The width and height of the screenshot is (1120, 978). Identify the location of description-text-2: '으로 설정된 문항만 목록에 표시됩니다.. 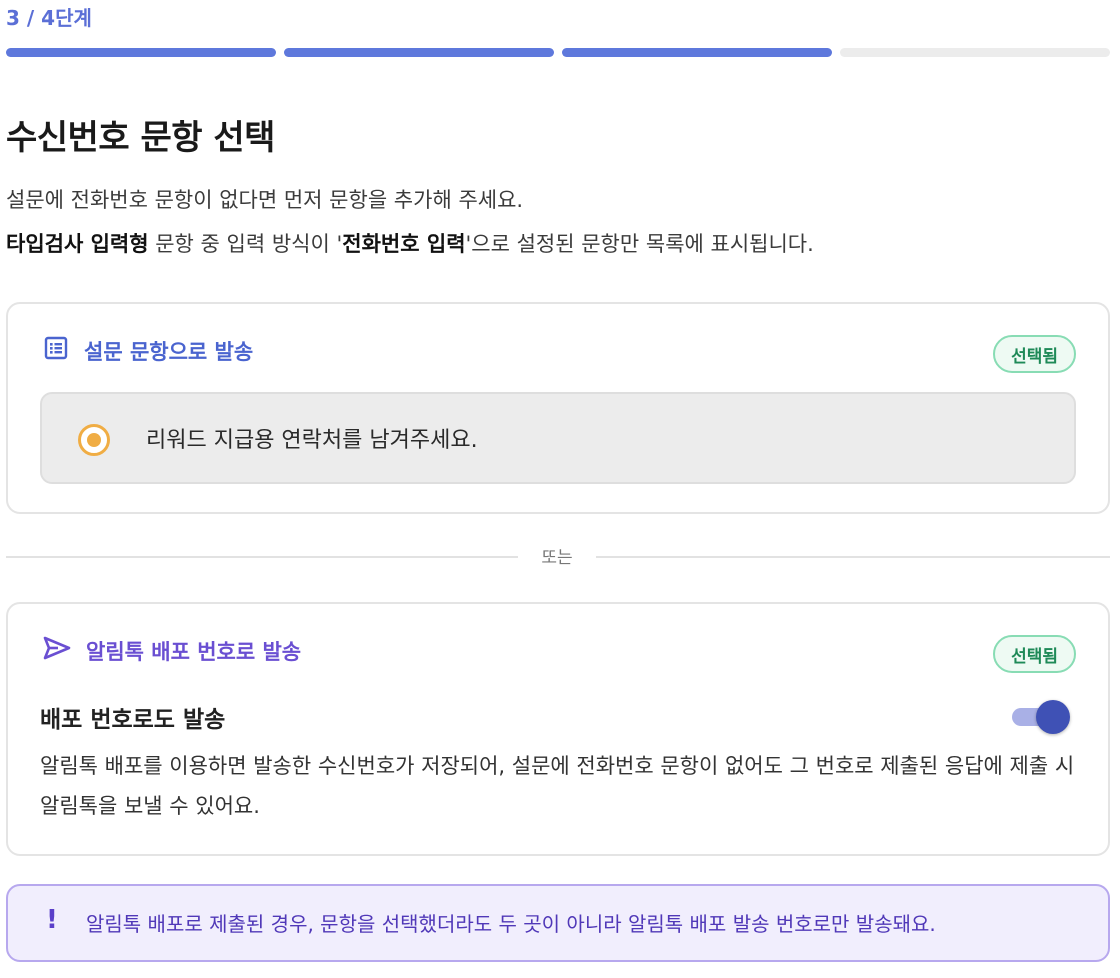
(639, 244).